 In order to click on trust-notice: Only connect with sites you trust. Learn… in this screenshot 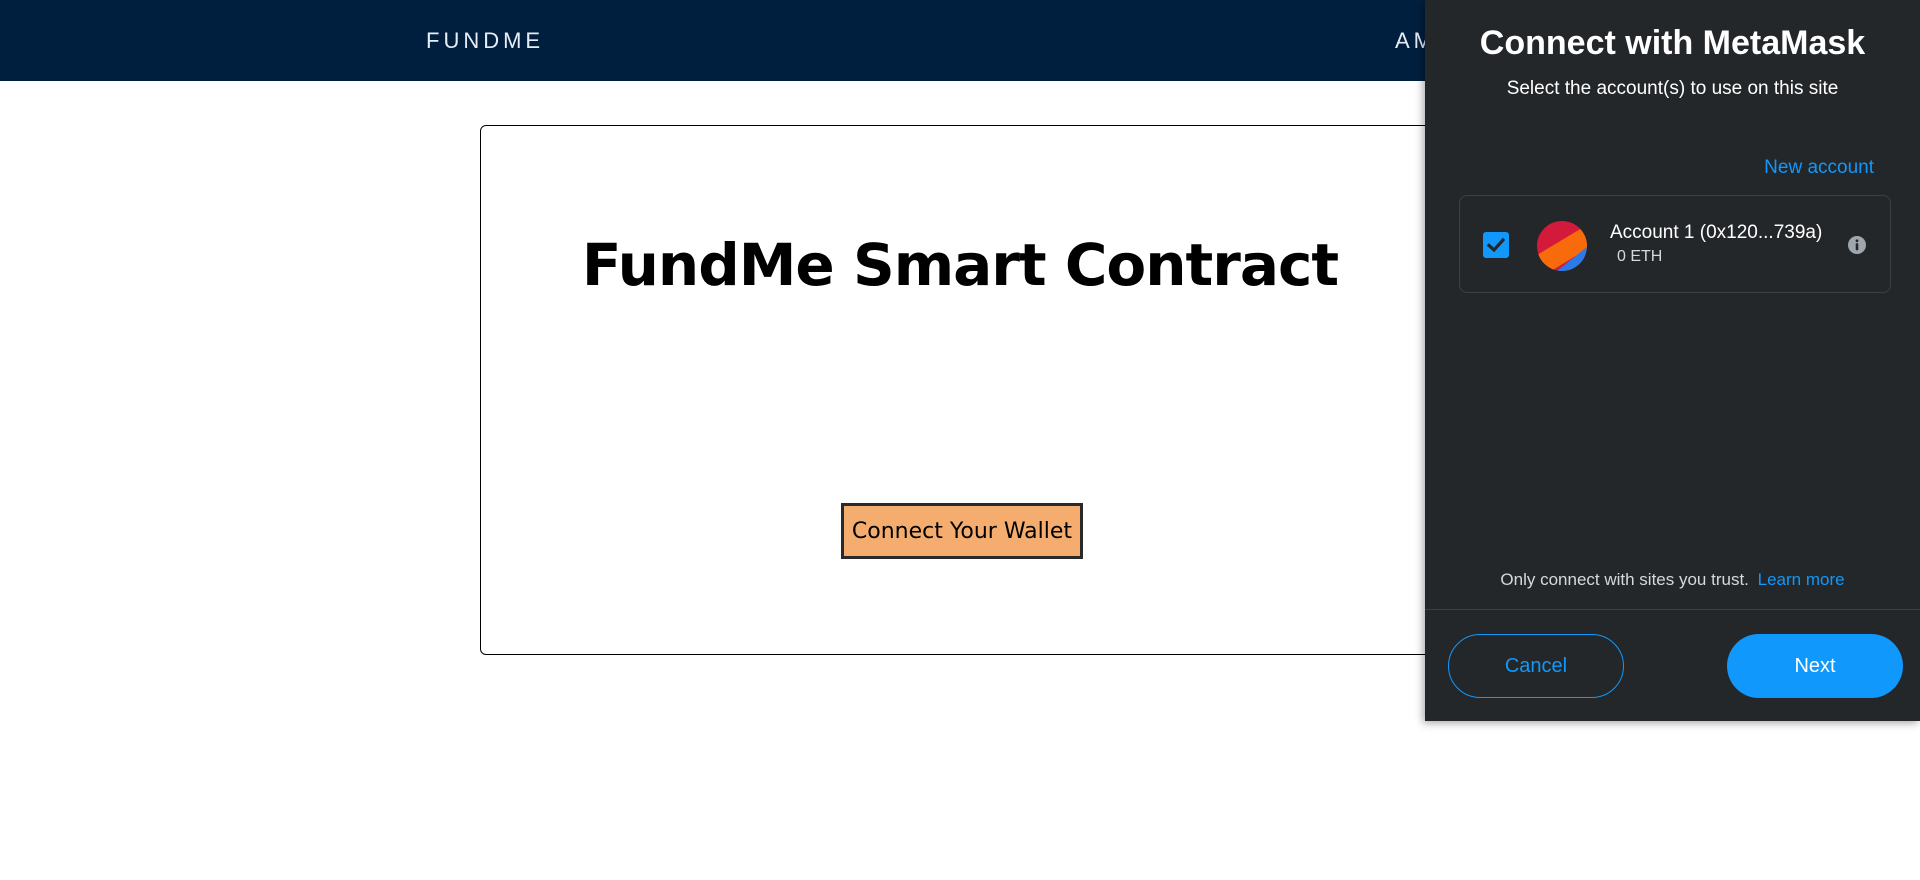, I will do `click(1672, 580)`.